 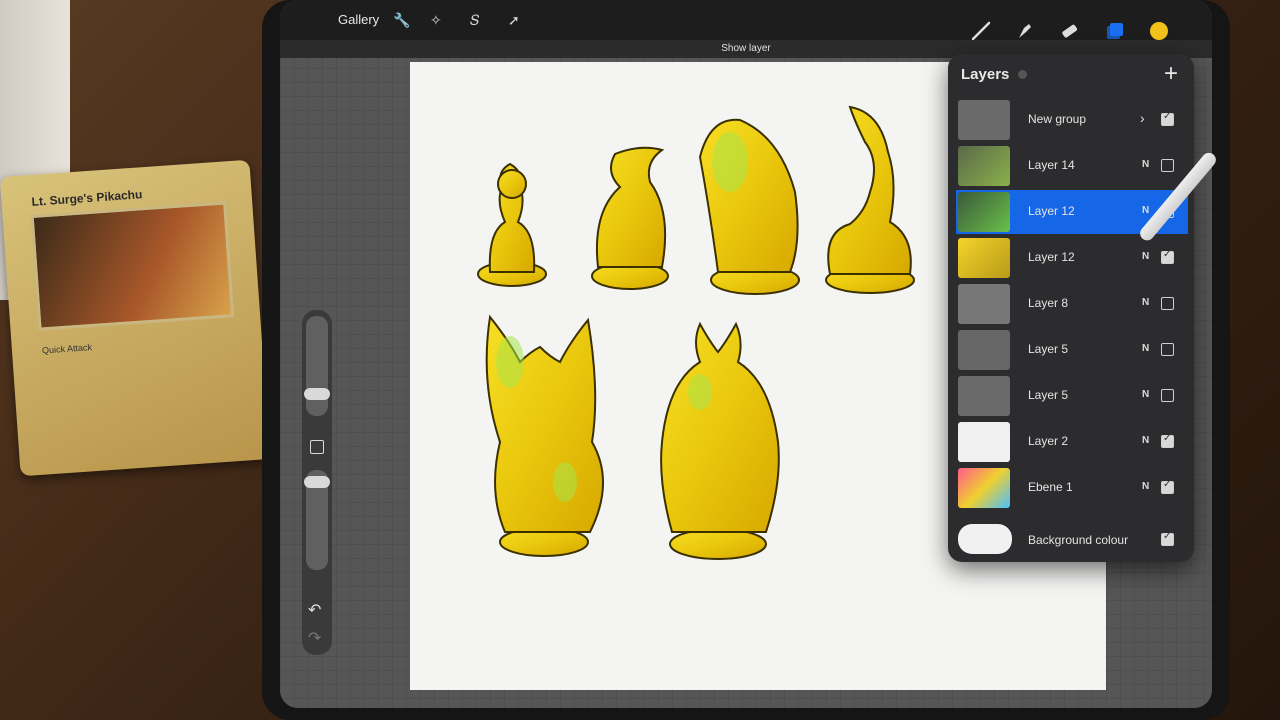 I want to click on layer-name: Ebene 1, so click(x=1050, y=487).